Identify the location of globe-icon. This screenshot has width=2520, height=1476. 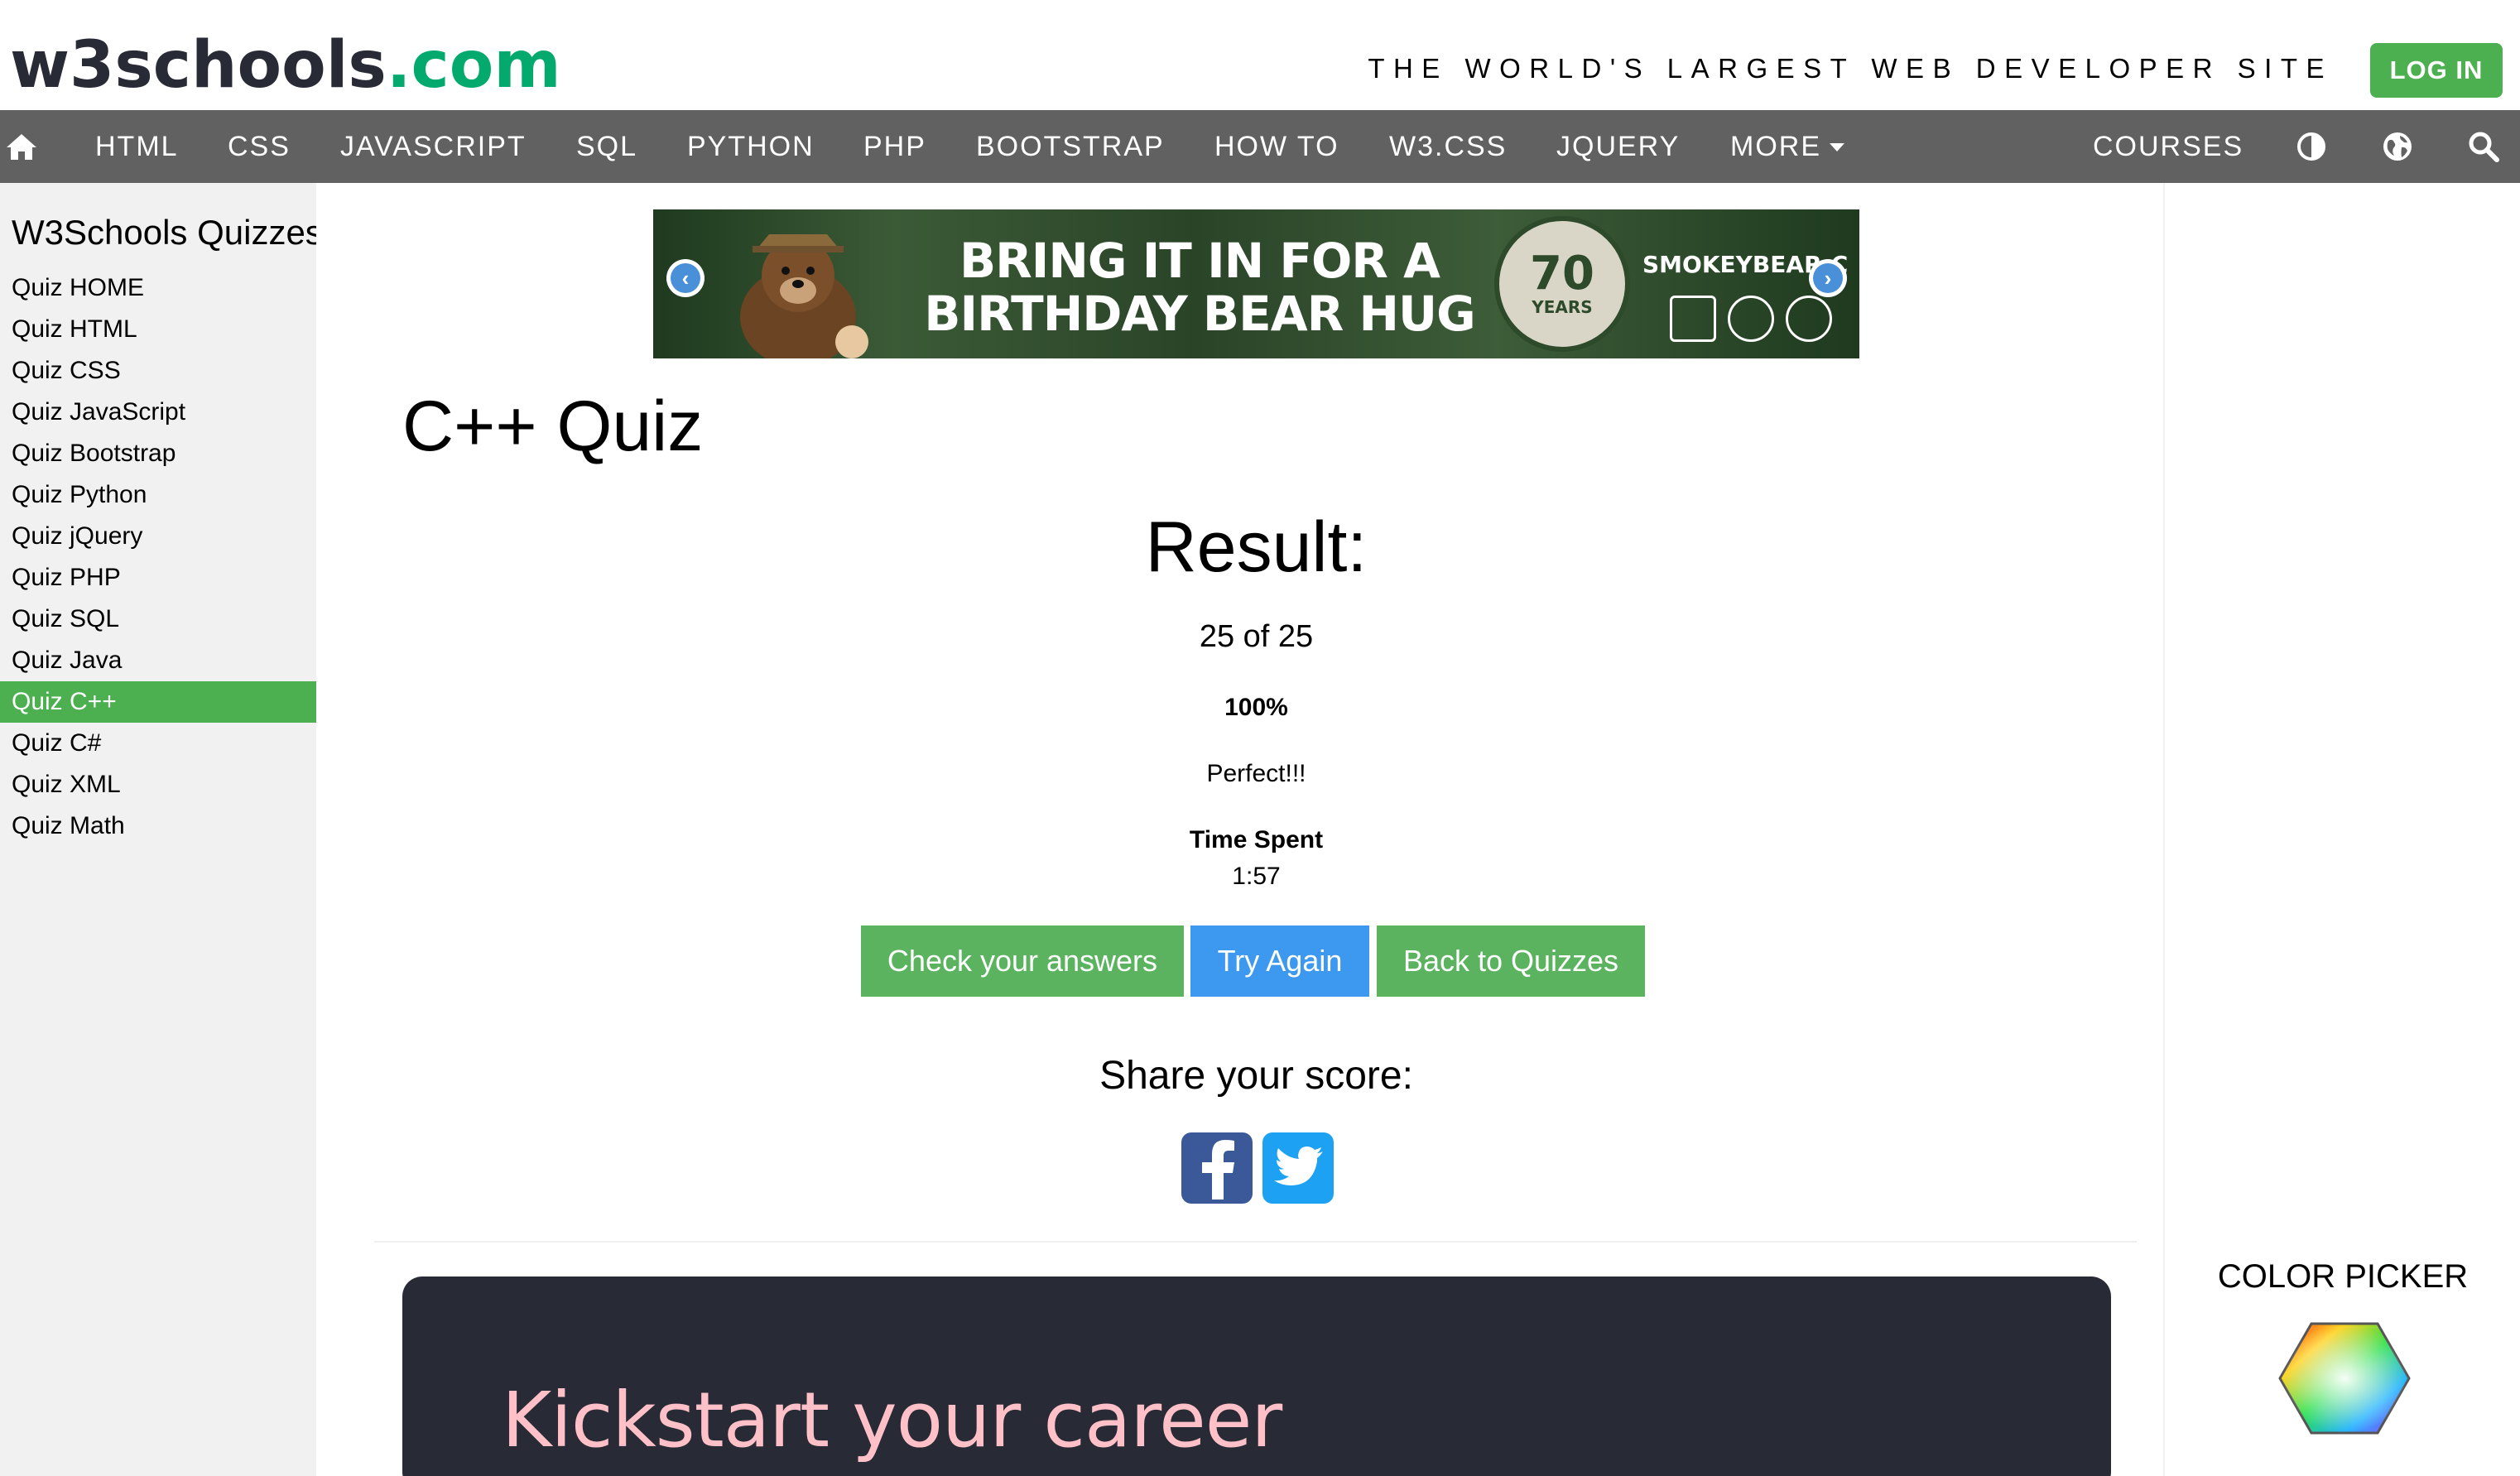
(2397, 146).